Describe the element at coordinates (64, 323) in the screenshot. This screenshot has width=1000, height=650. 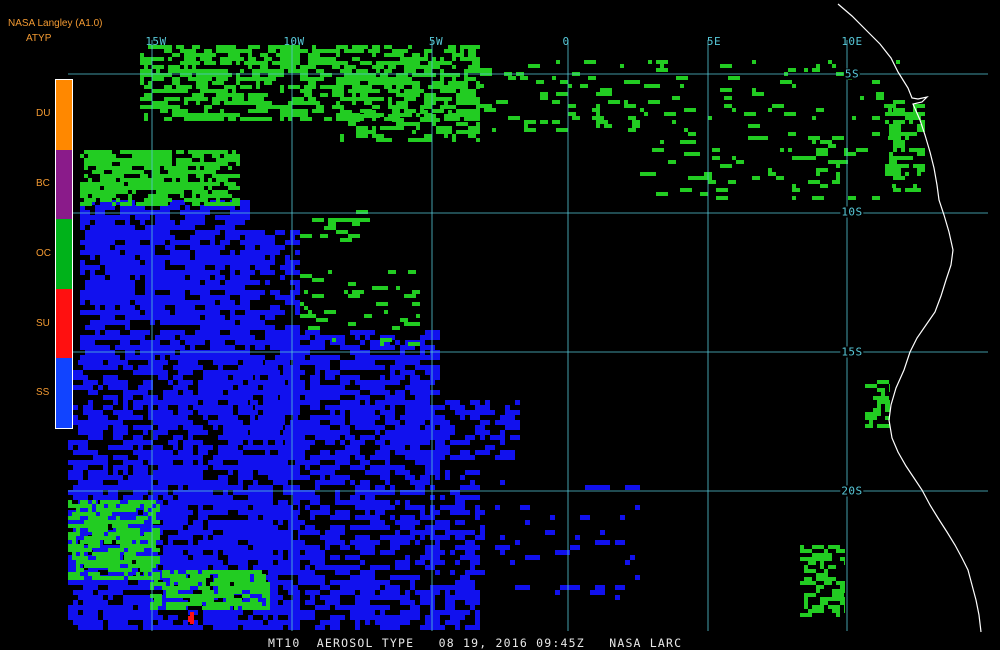
I see `legend-swatch-su` at that location.